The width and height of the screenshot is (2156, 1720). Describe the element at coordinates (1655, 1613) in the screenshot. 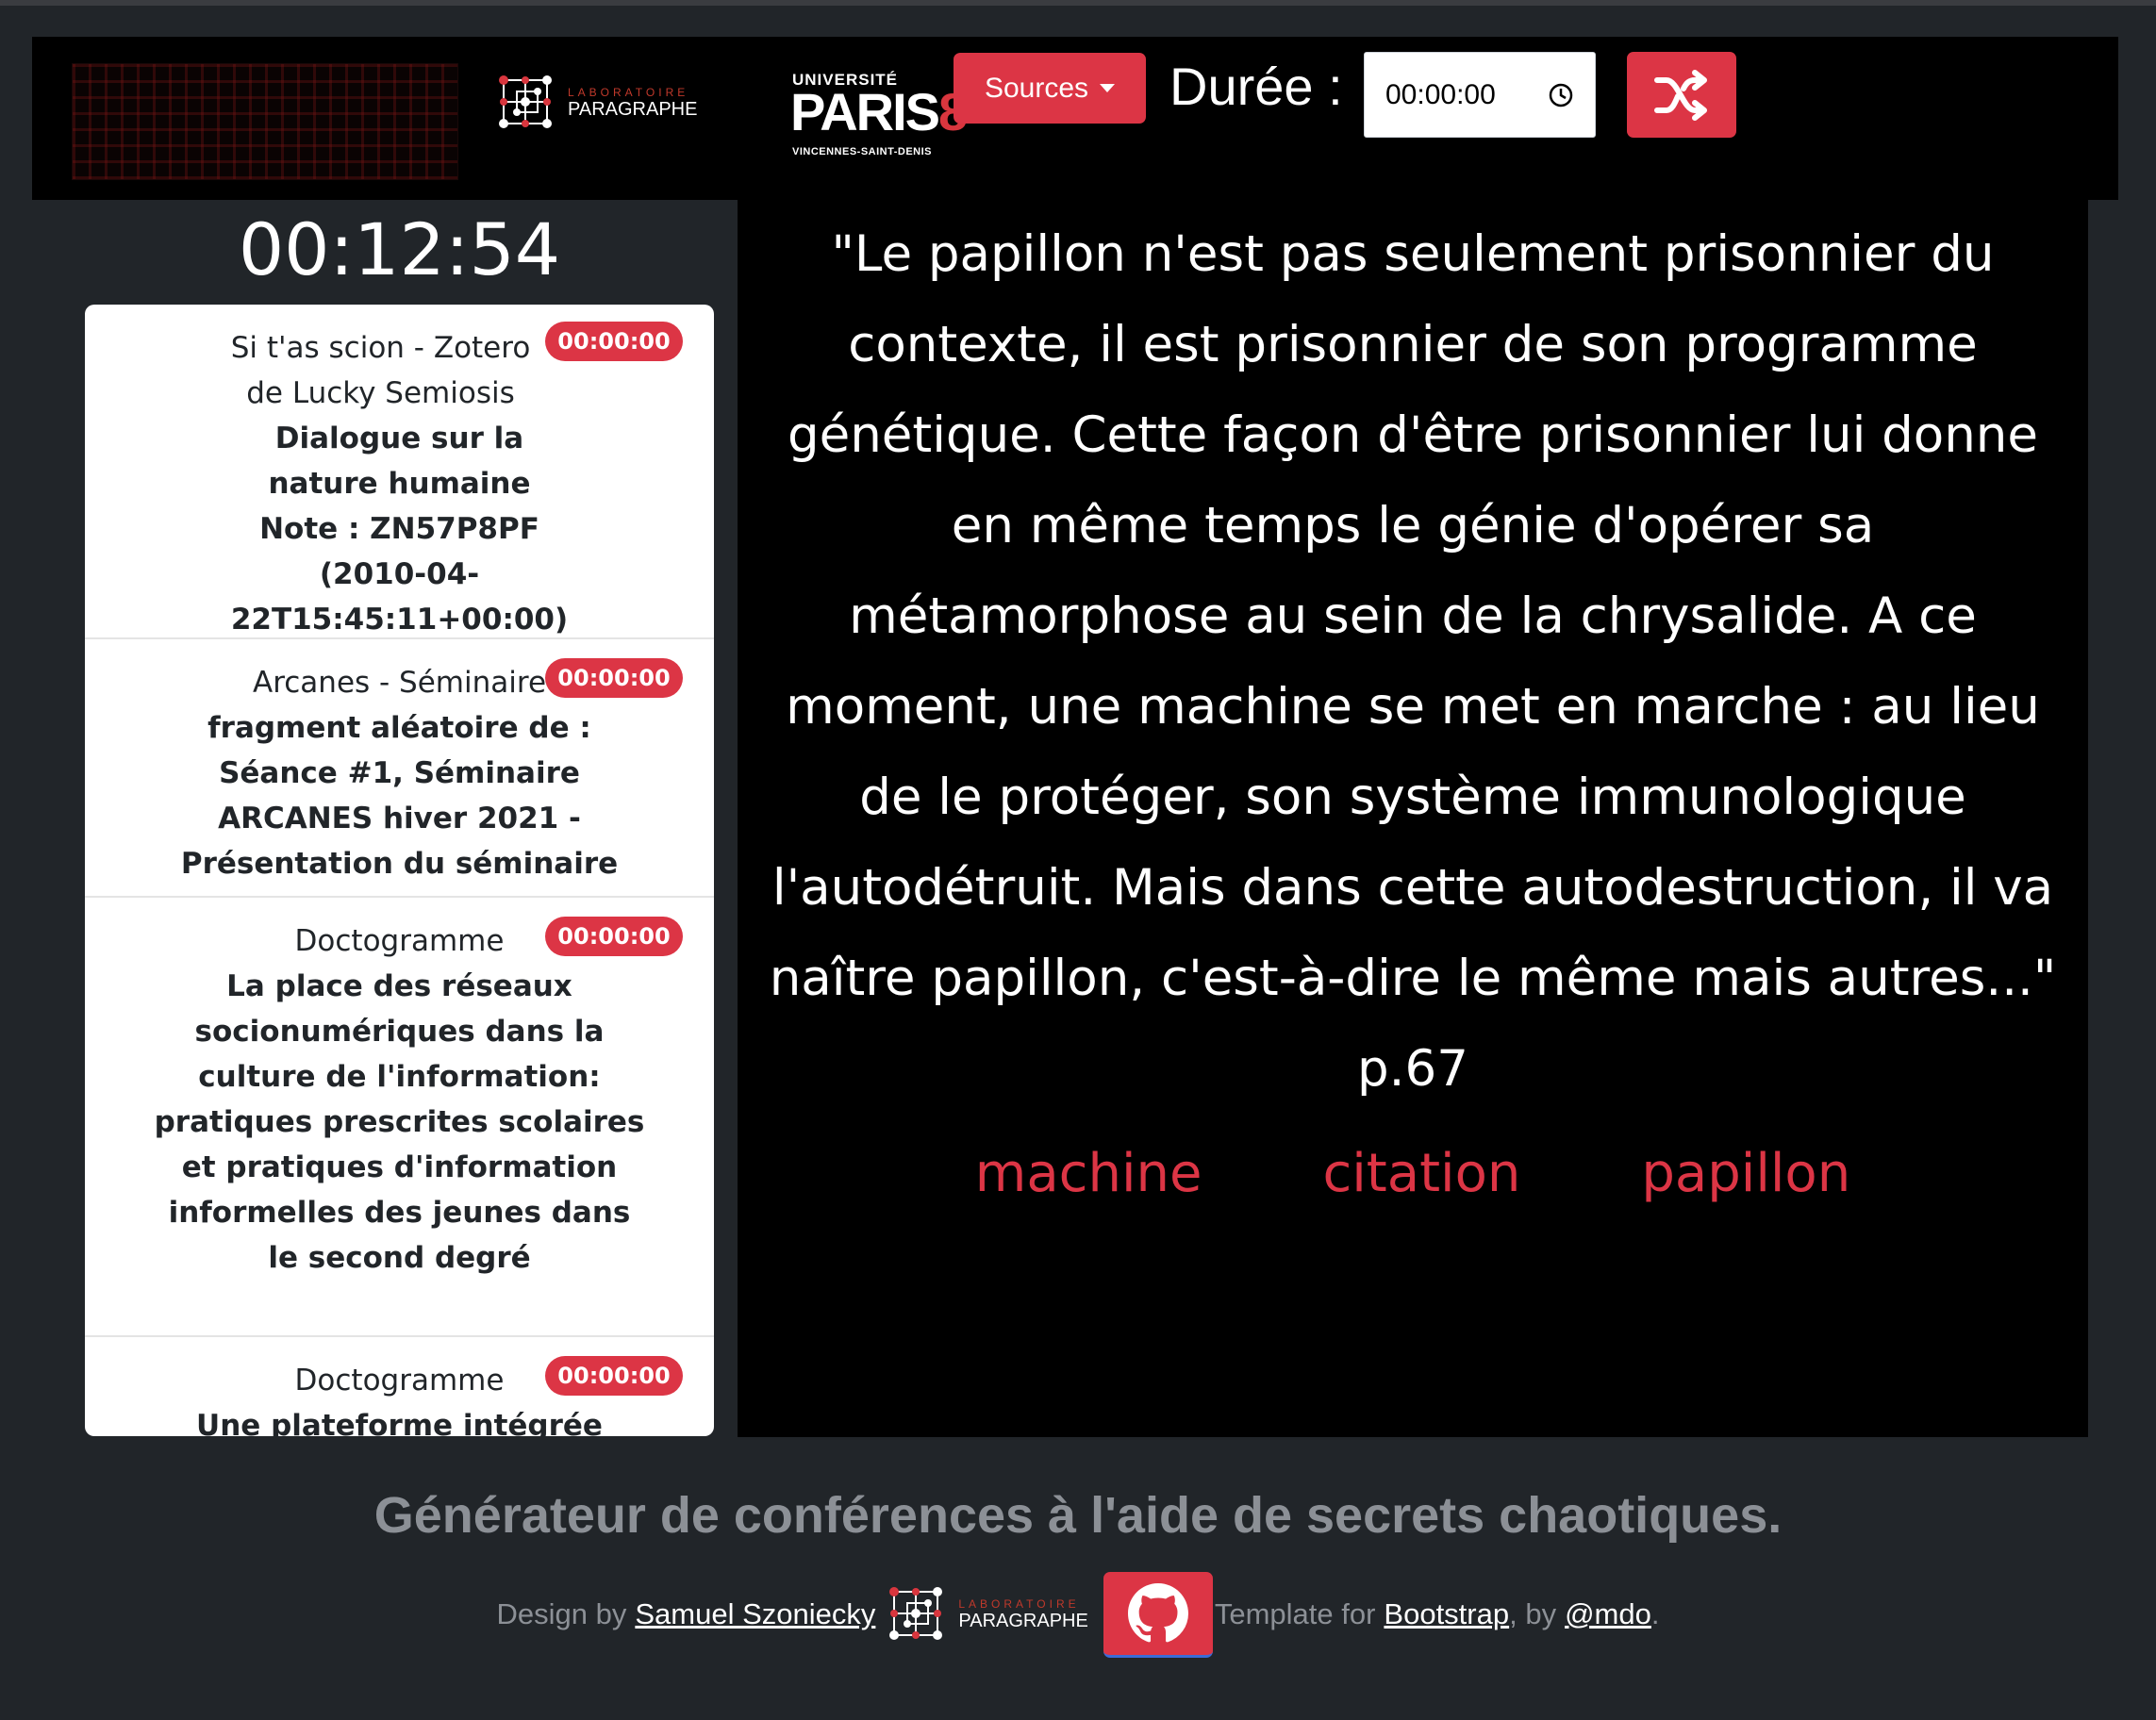

I see `footer-period: .` at that location.